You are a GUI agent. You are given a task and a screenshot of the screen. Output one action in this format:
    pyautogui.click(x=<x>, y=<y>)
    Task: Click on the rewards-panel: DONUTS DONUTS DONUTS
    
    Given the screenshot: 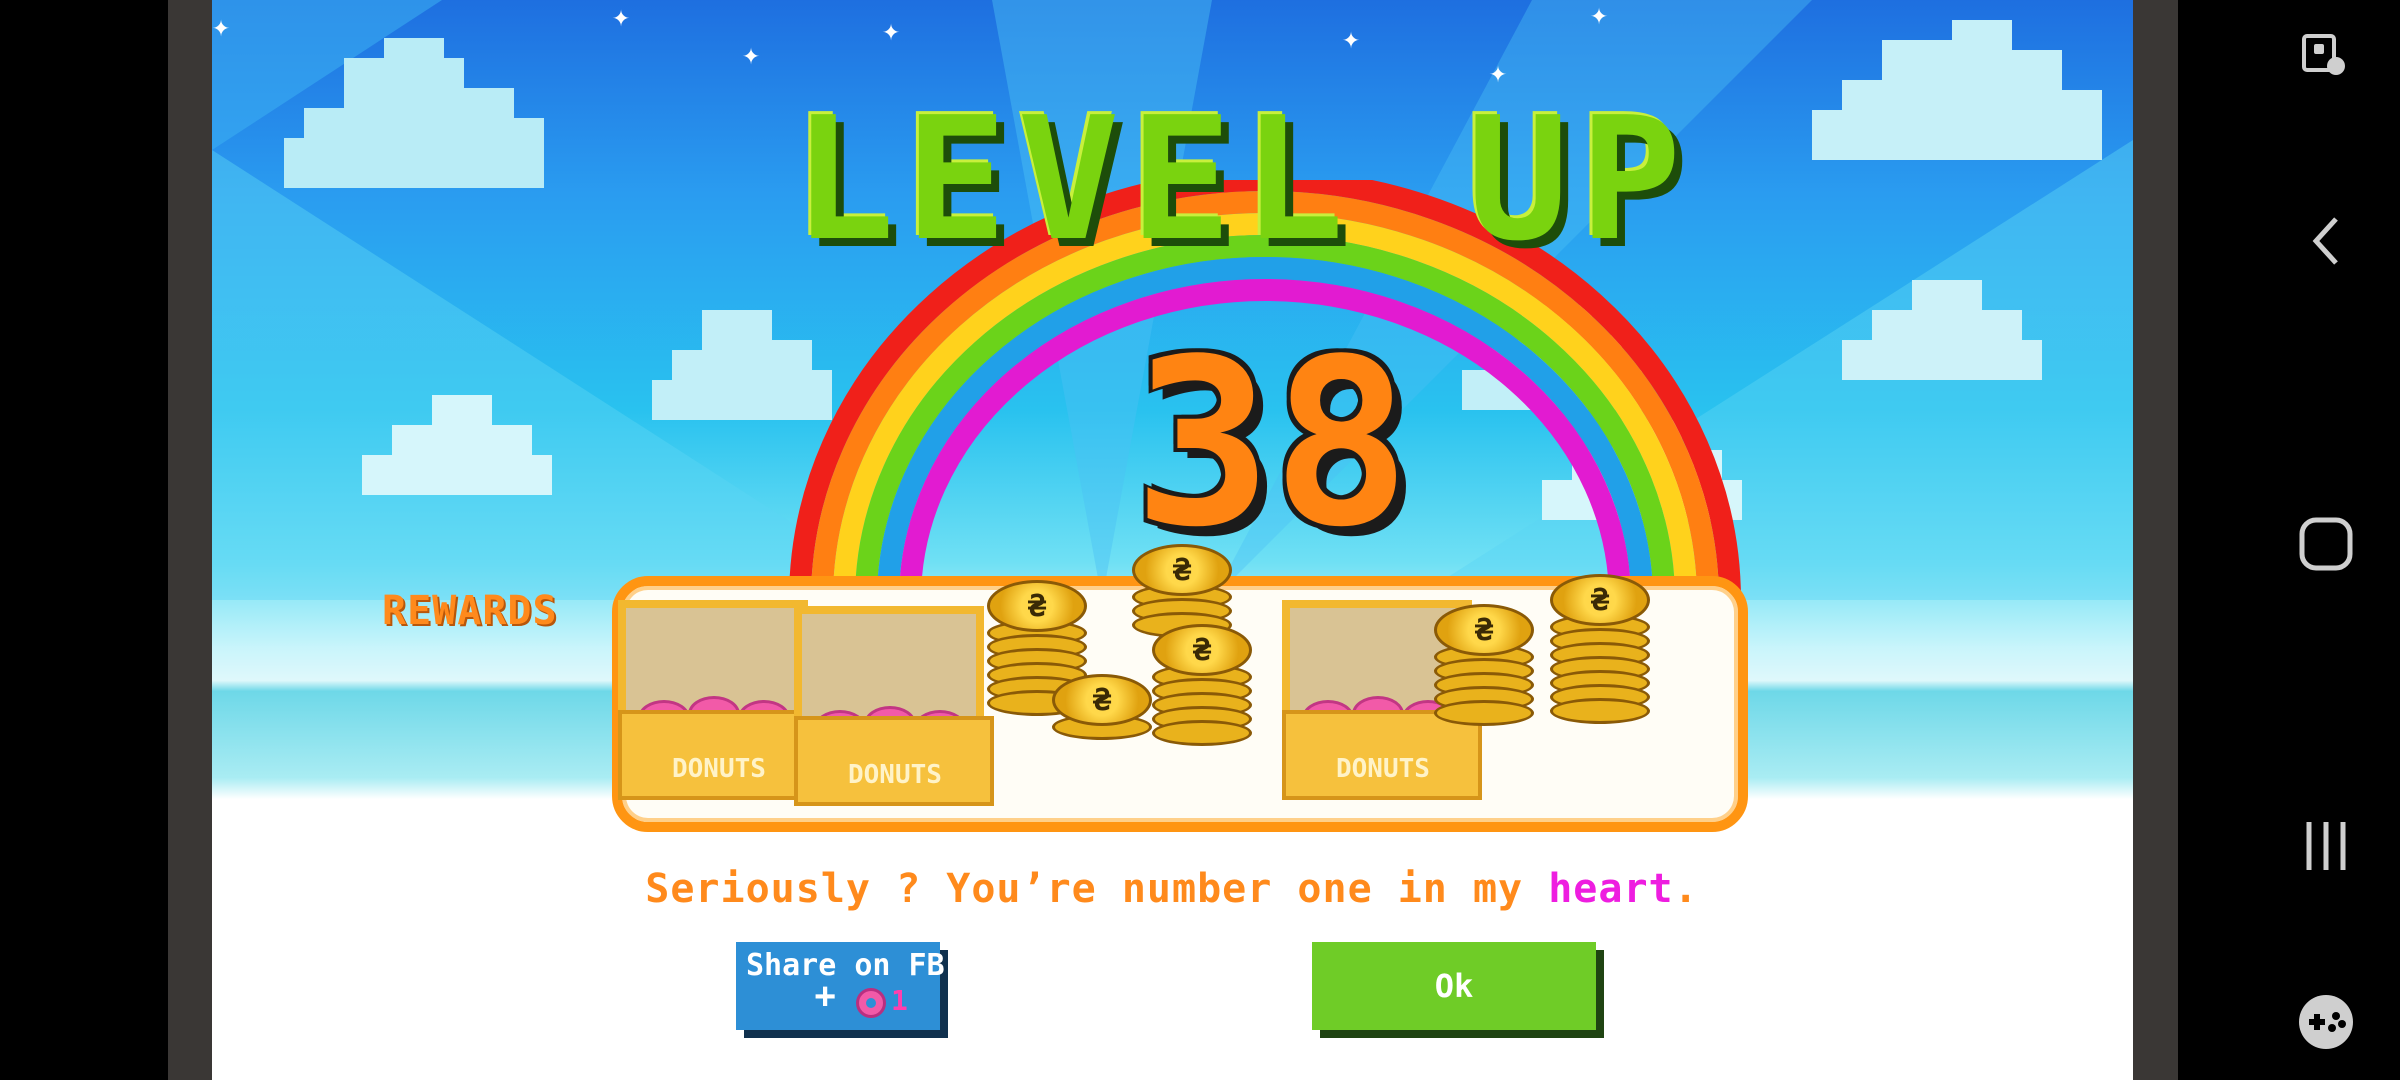 What is the action you would take?
    pyautogui.click(x=1180, y=688)
    